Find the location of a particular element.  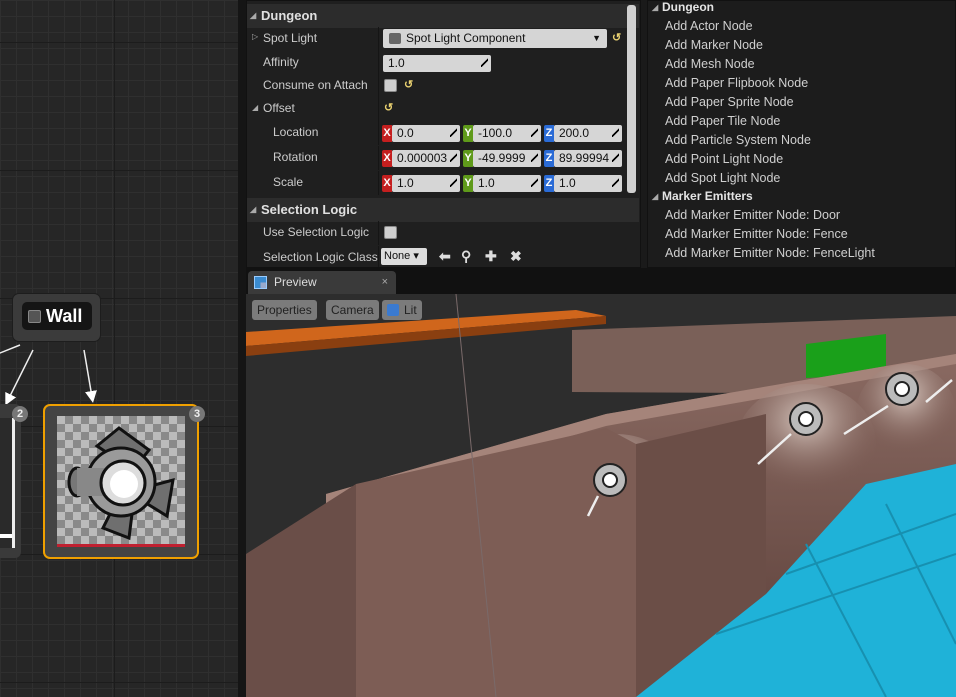

palette-item: Add Point Light Node is located at coordinates (724, 159).